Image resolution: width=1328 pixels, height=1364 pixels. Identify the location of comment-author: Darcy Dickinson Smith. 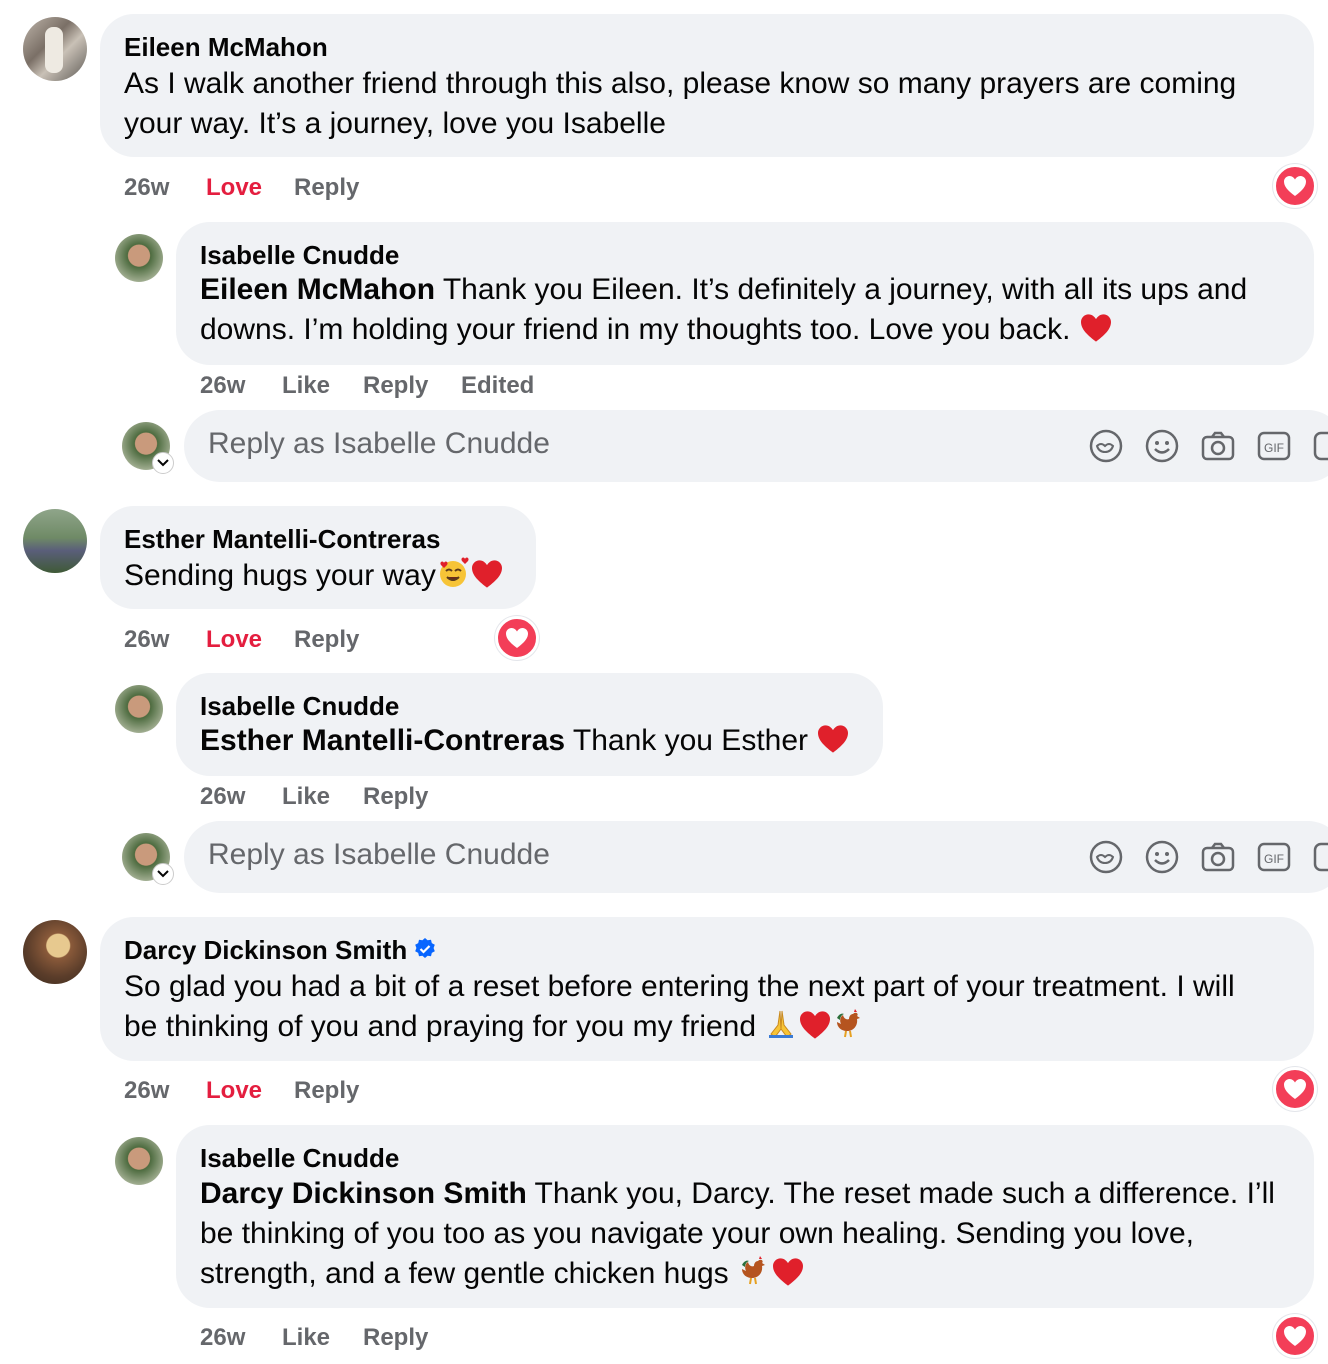
(280, 950).